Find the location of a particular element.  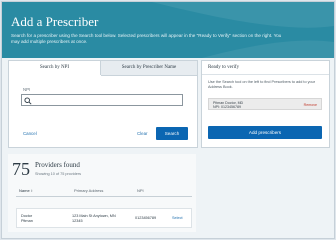

tab-search-by-npi: Search by NPI is located at coordinates (55, 68).